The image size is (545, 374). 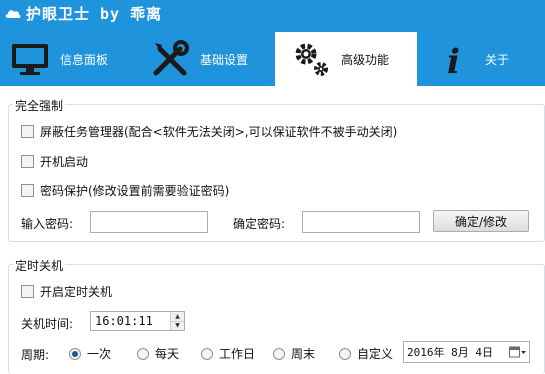 I want to click on monitor-icon, so click(x=30, y=59).